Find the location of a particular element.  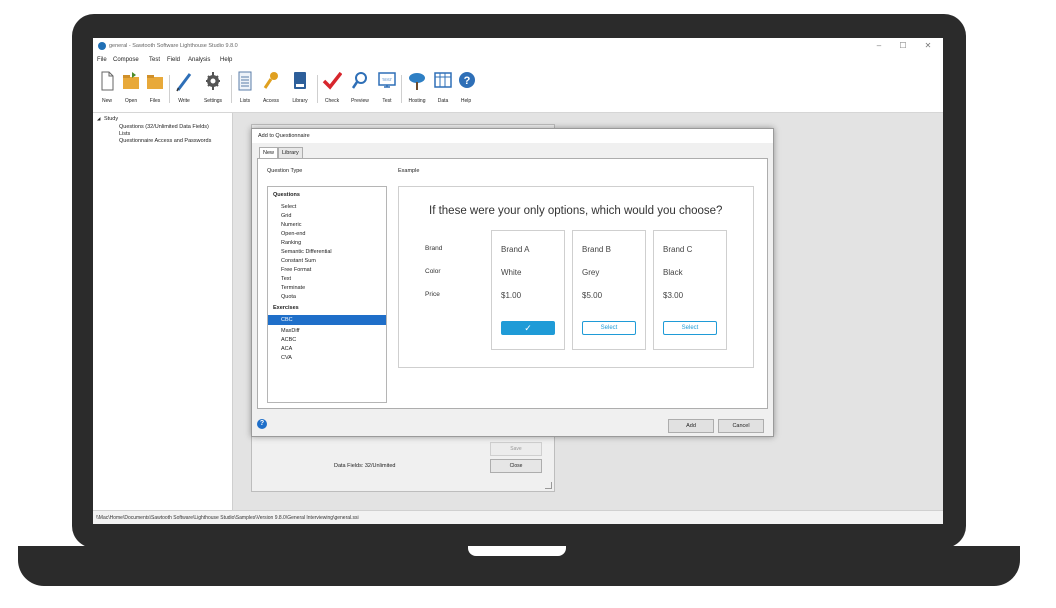

concept-card: Brand A White $1.00 ✓ is located at coordinates (528, 290).